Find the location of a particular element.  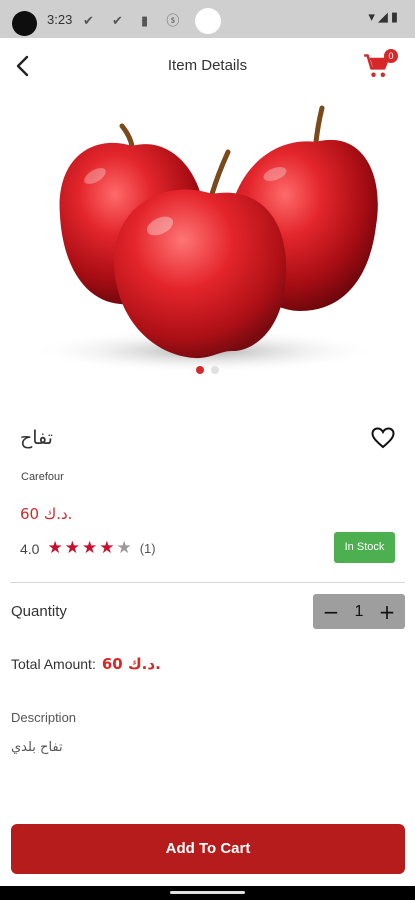

home-handle is located at coordinates (207, 892).